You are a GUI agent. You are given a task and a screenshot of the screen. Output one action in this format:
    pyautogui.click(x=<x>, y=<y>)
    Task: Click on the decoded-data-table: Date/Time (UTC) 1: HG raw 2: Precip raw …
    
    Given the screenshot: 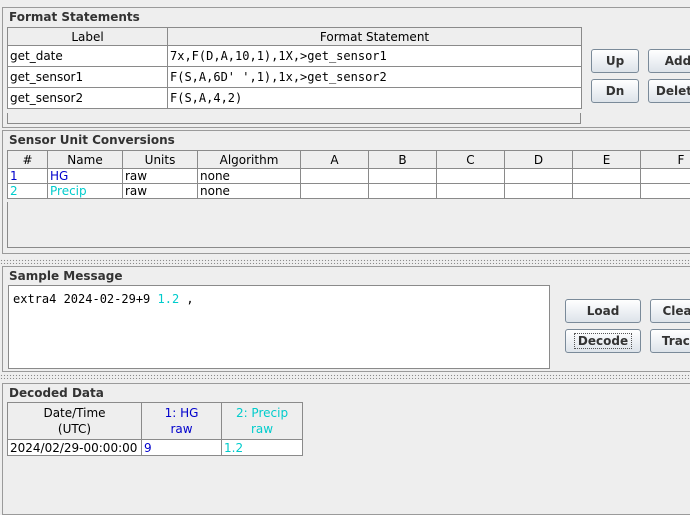 What is the action you would take?
    pyautogui.click(x=155, y=429)
    